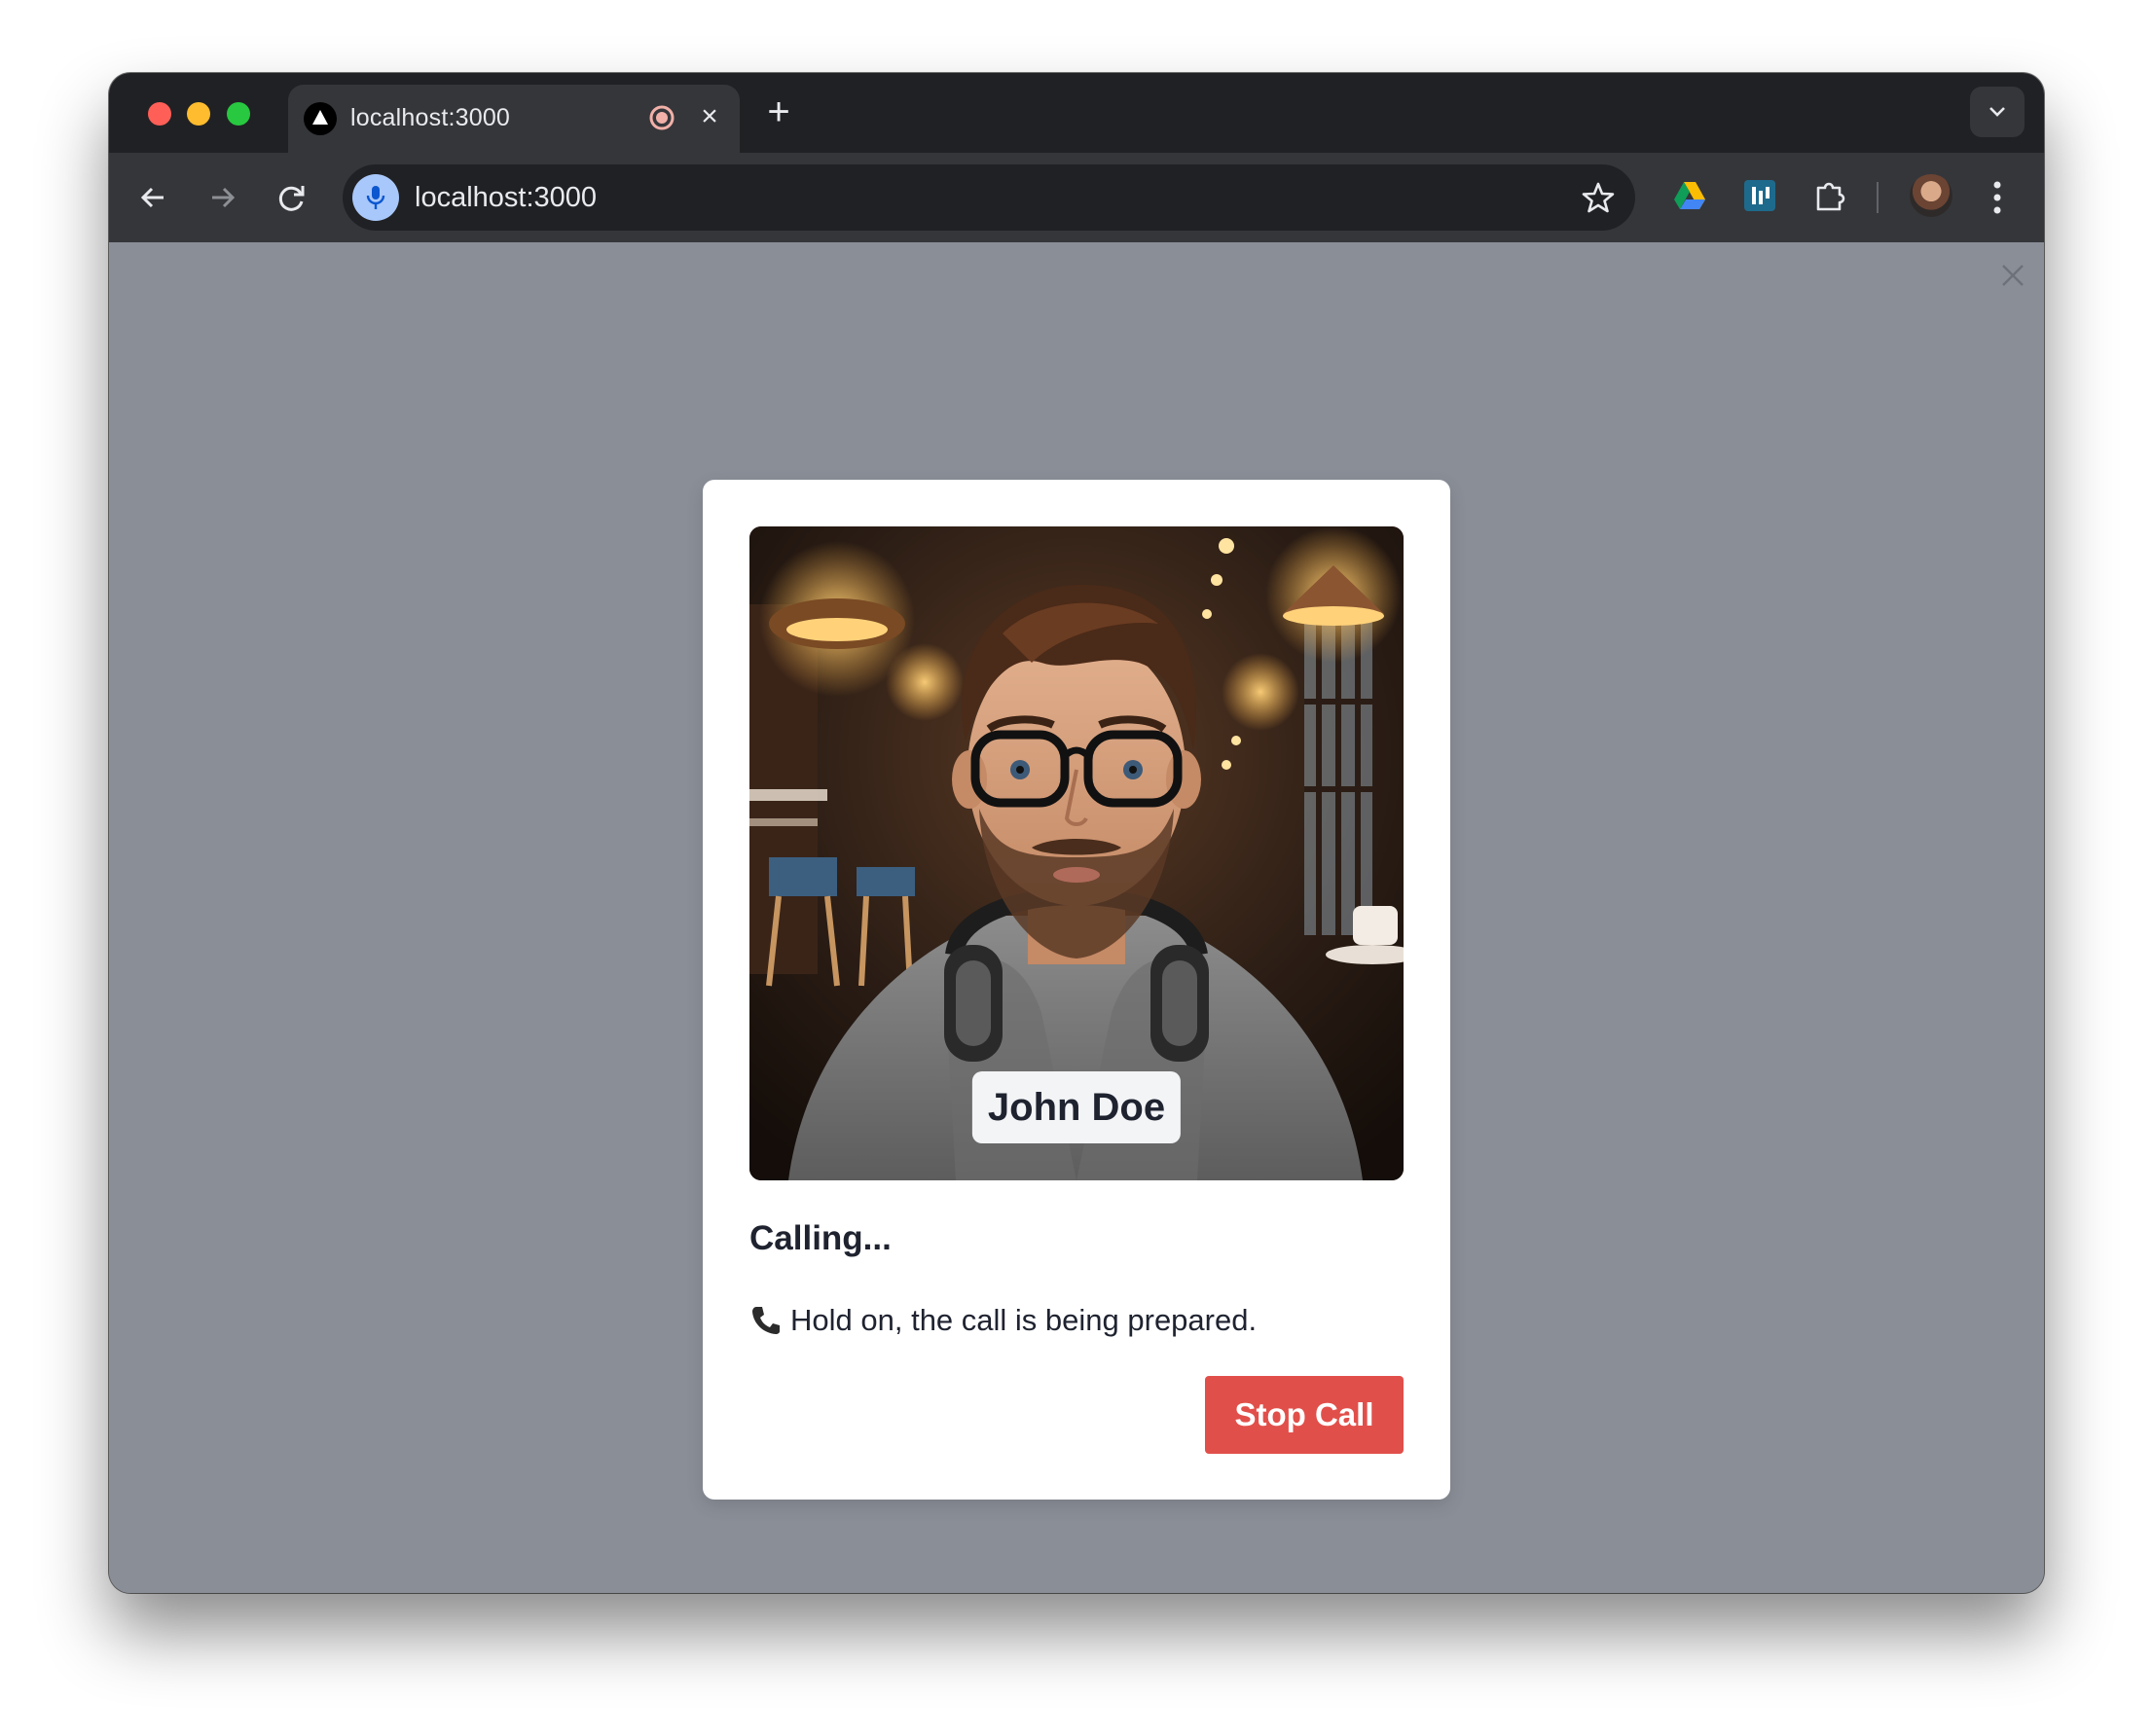  What do you see at coordinates (1759, 196) in the screenshot?
I see `extension-icon` at bounding box center [1759, 196].